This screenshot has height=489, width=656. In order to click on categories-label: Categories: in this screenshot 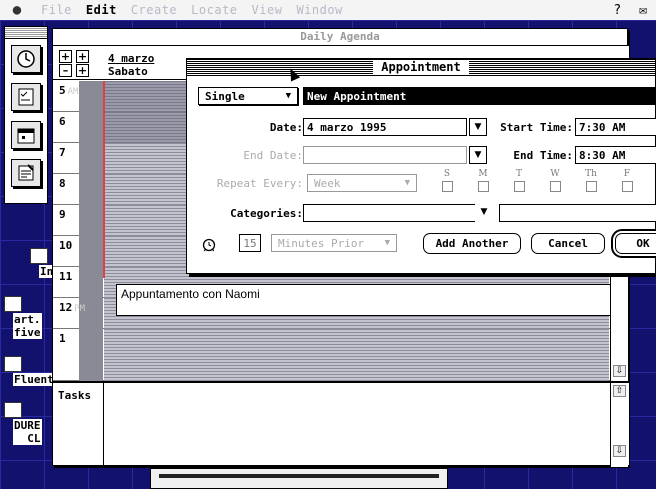, I will do `click(266, 213)`.